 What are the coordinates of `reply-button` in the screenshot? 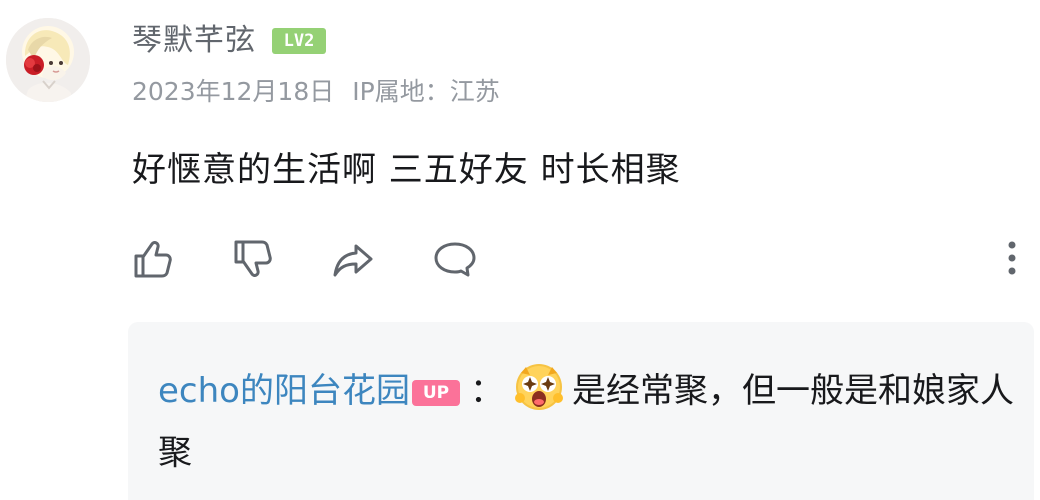 It's located at (455, 259).